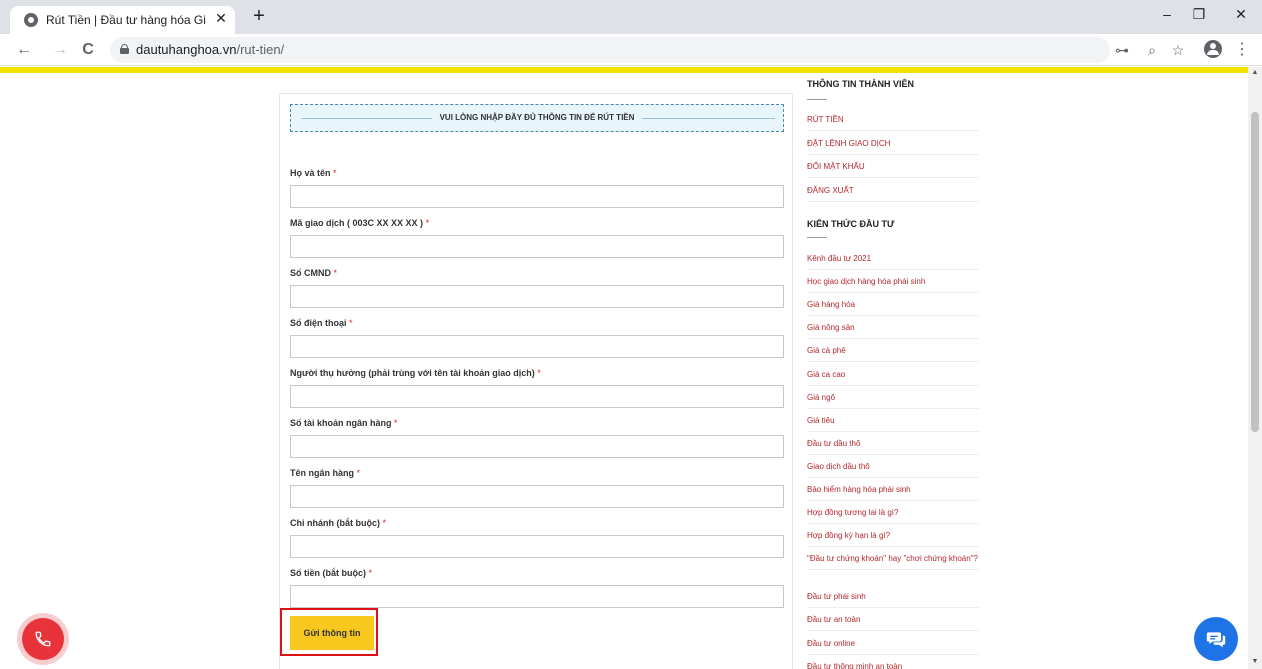  What do you see at coordinates (1213, 49) in the screenshot?
I see `profile-avatar-icon` at bounding box center [1213, 49].